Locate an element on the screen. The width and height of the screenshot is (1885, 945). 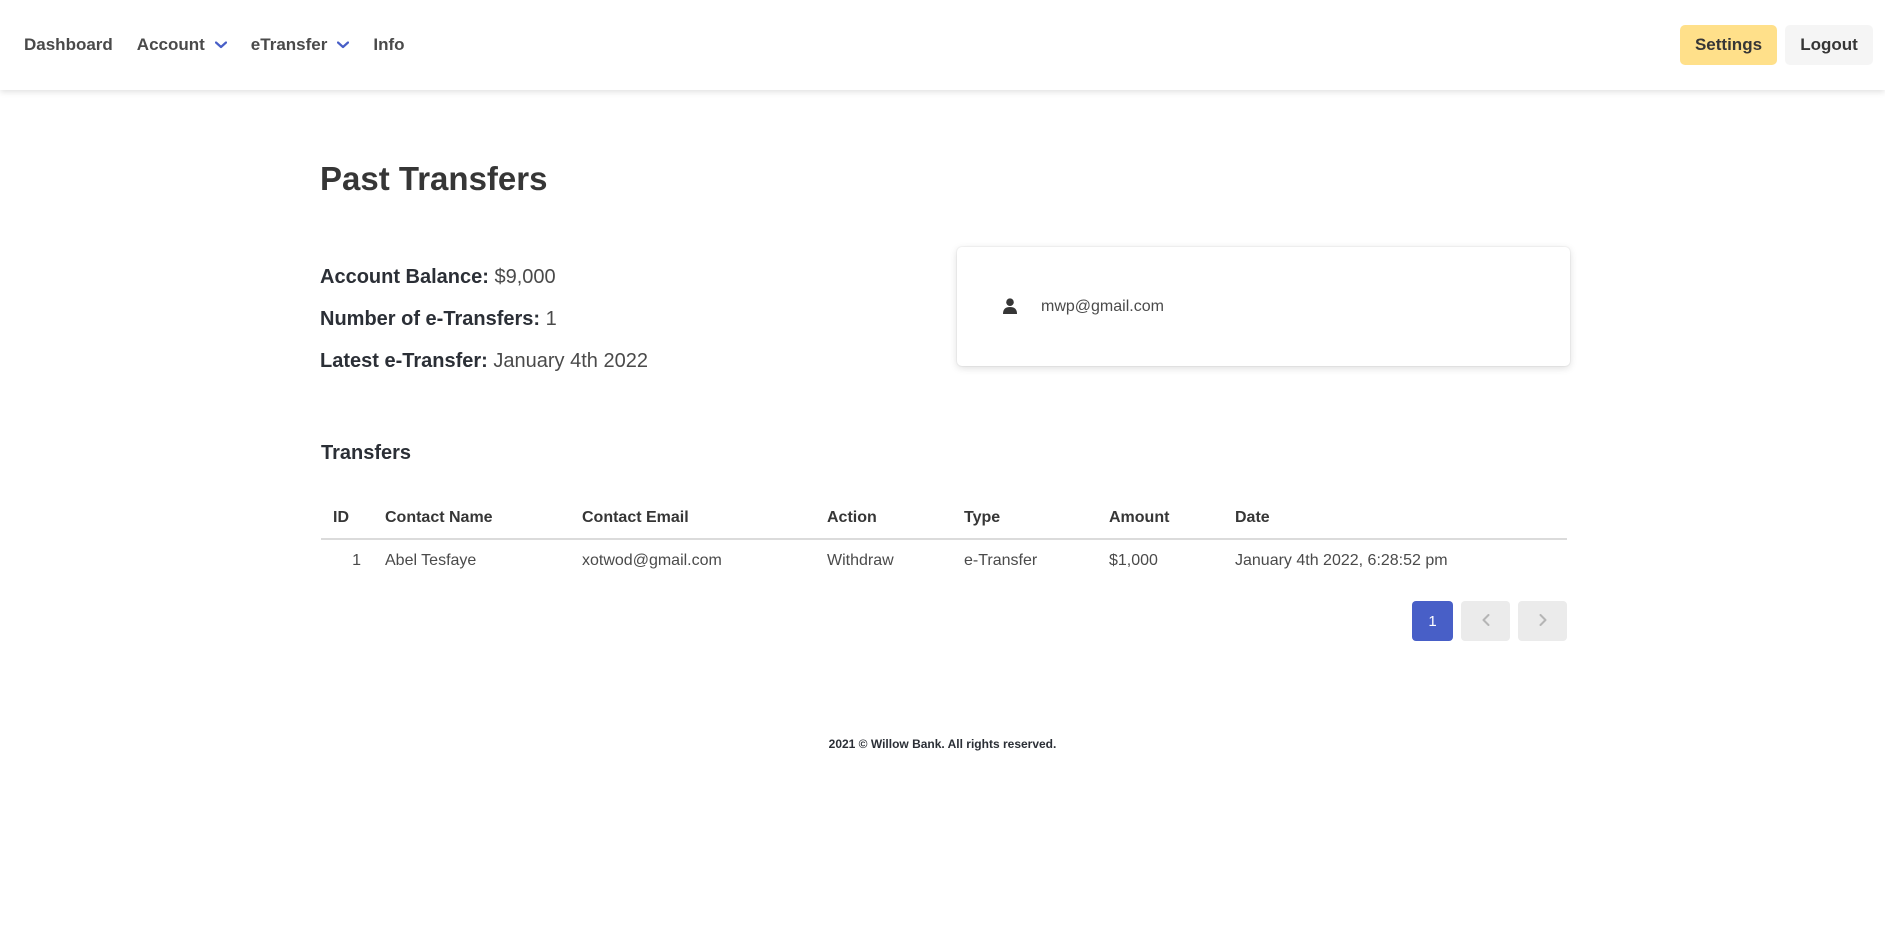
nav-item-account-dropdown: Account is located at coordinates (182, 45).